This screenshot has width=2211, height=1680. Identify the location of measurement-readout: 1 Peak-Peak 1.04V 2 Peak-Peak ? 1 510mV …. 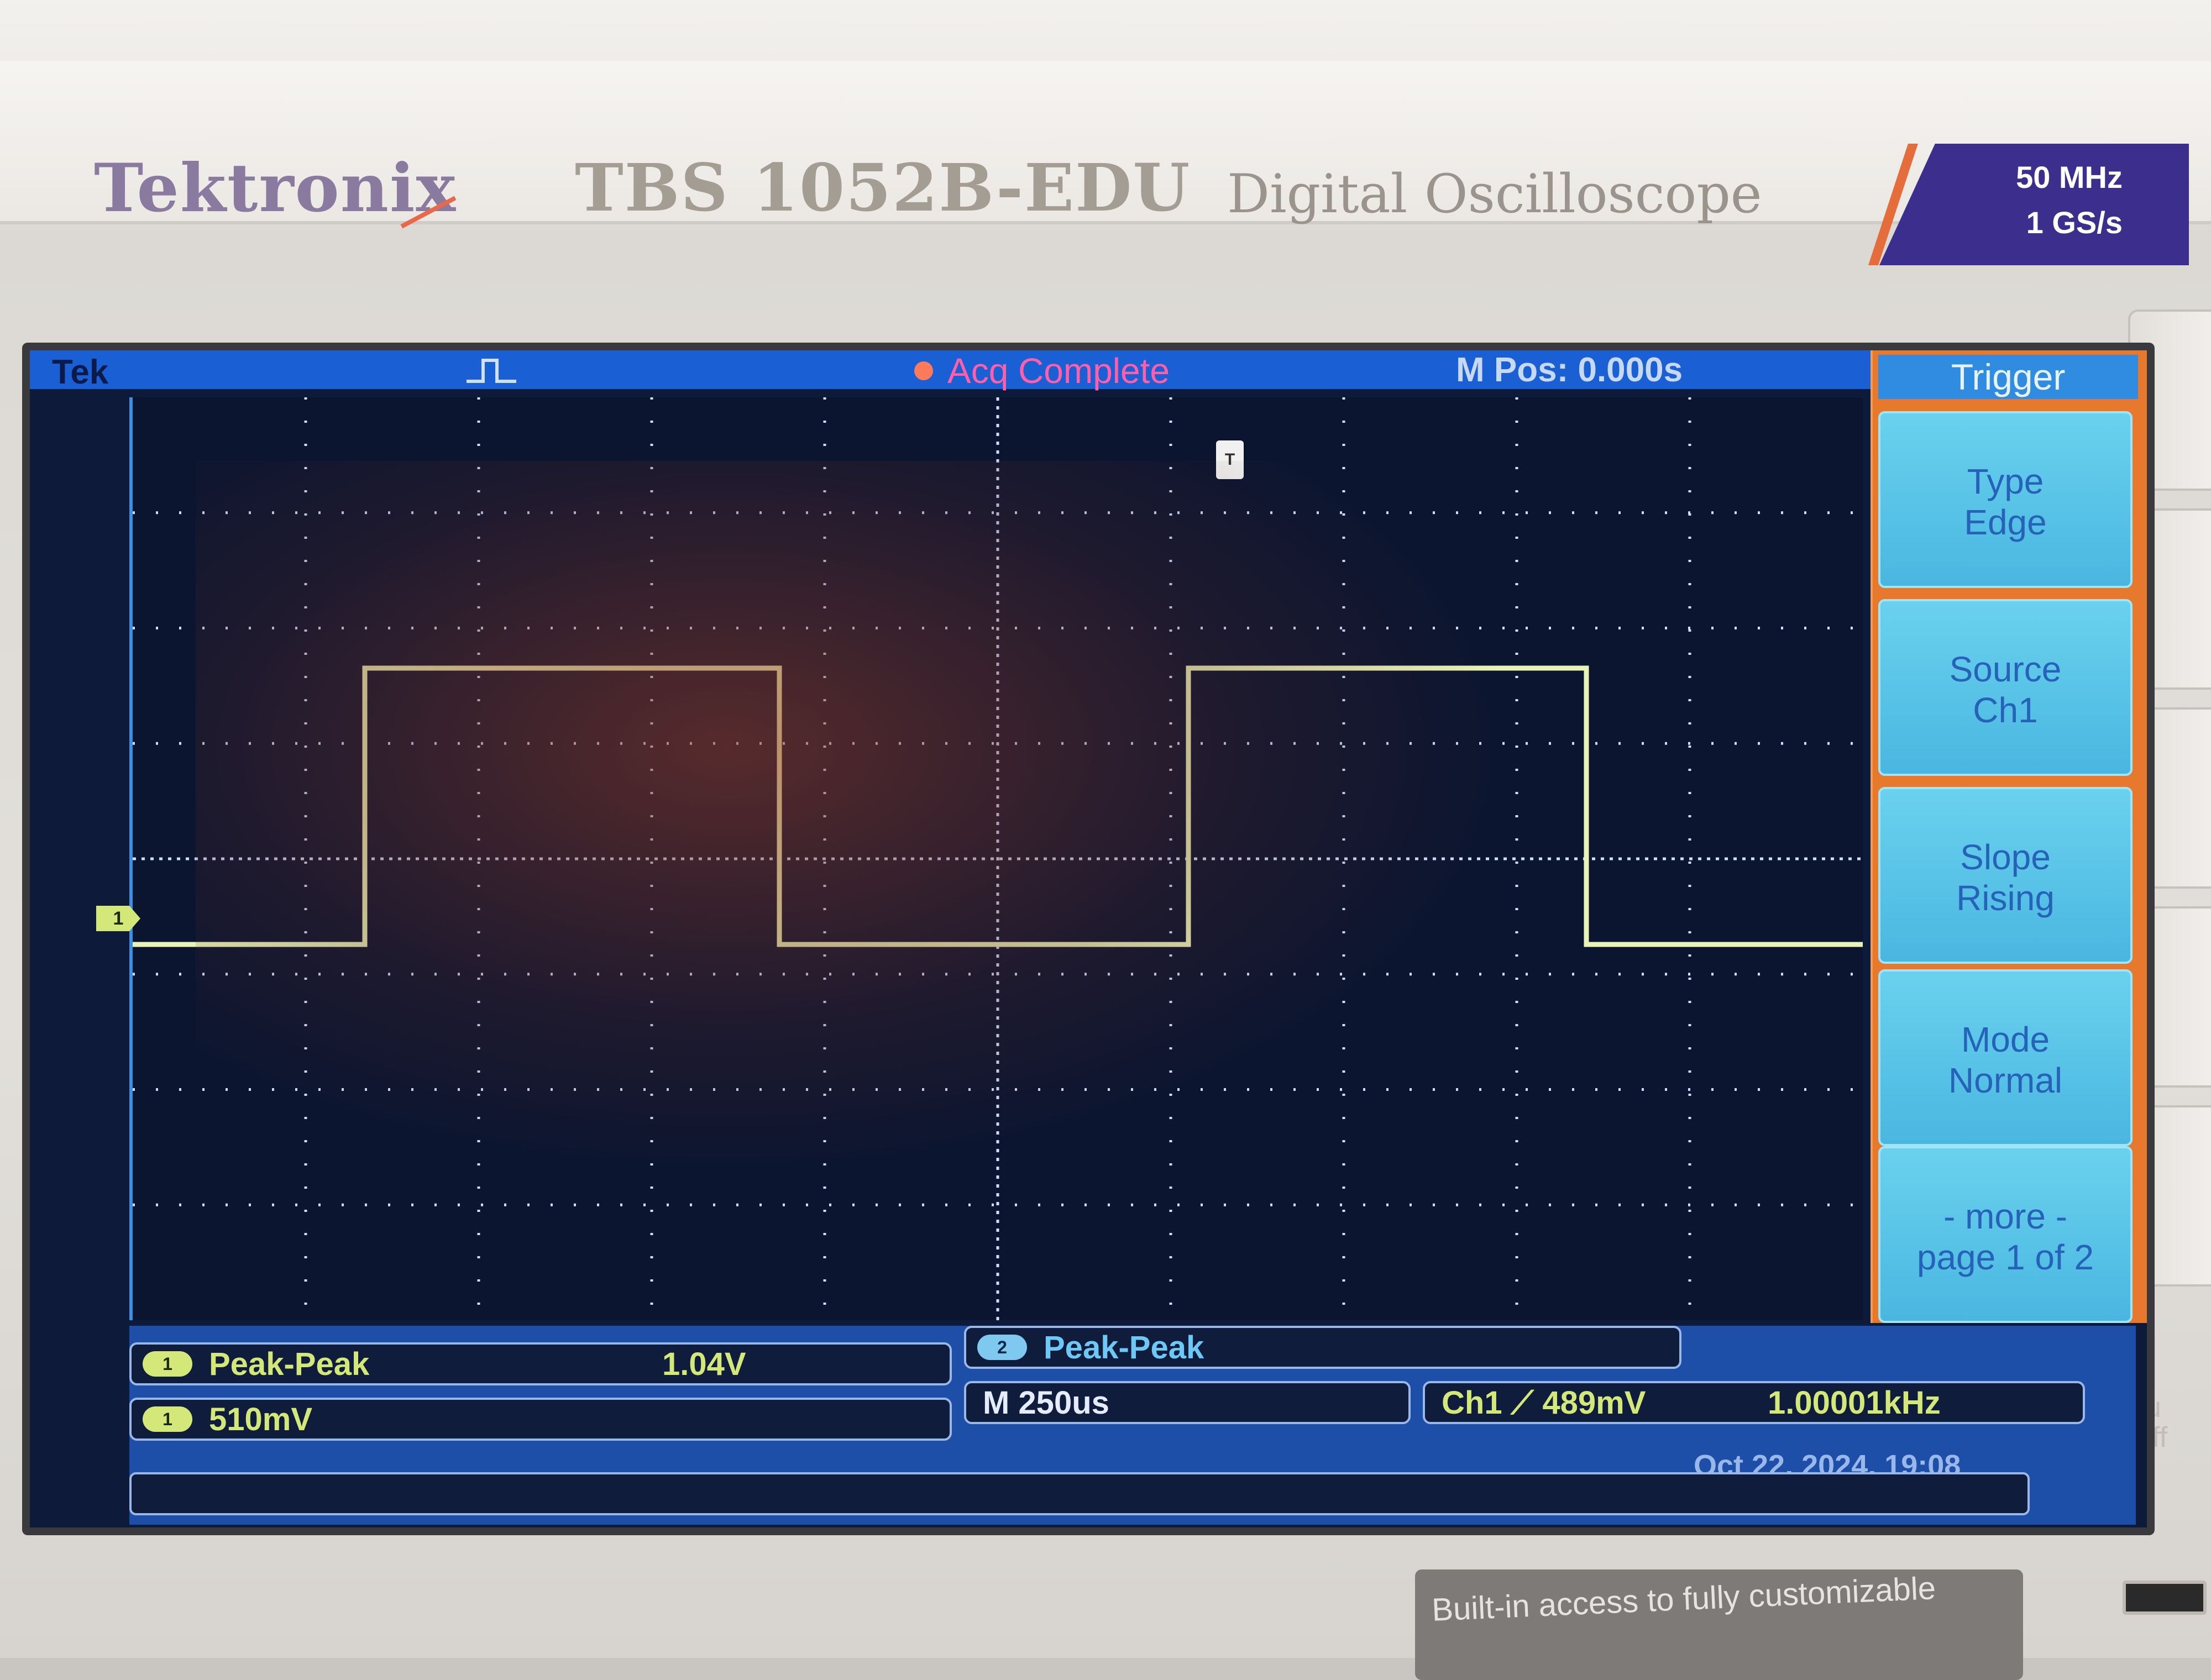
(1132, 1425).